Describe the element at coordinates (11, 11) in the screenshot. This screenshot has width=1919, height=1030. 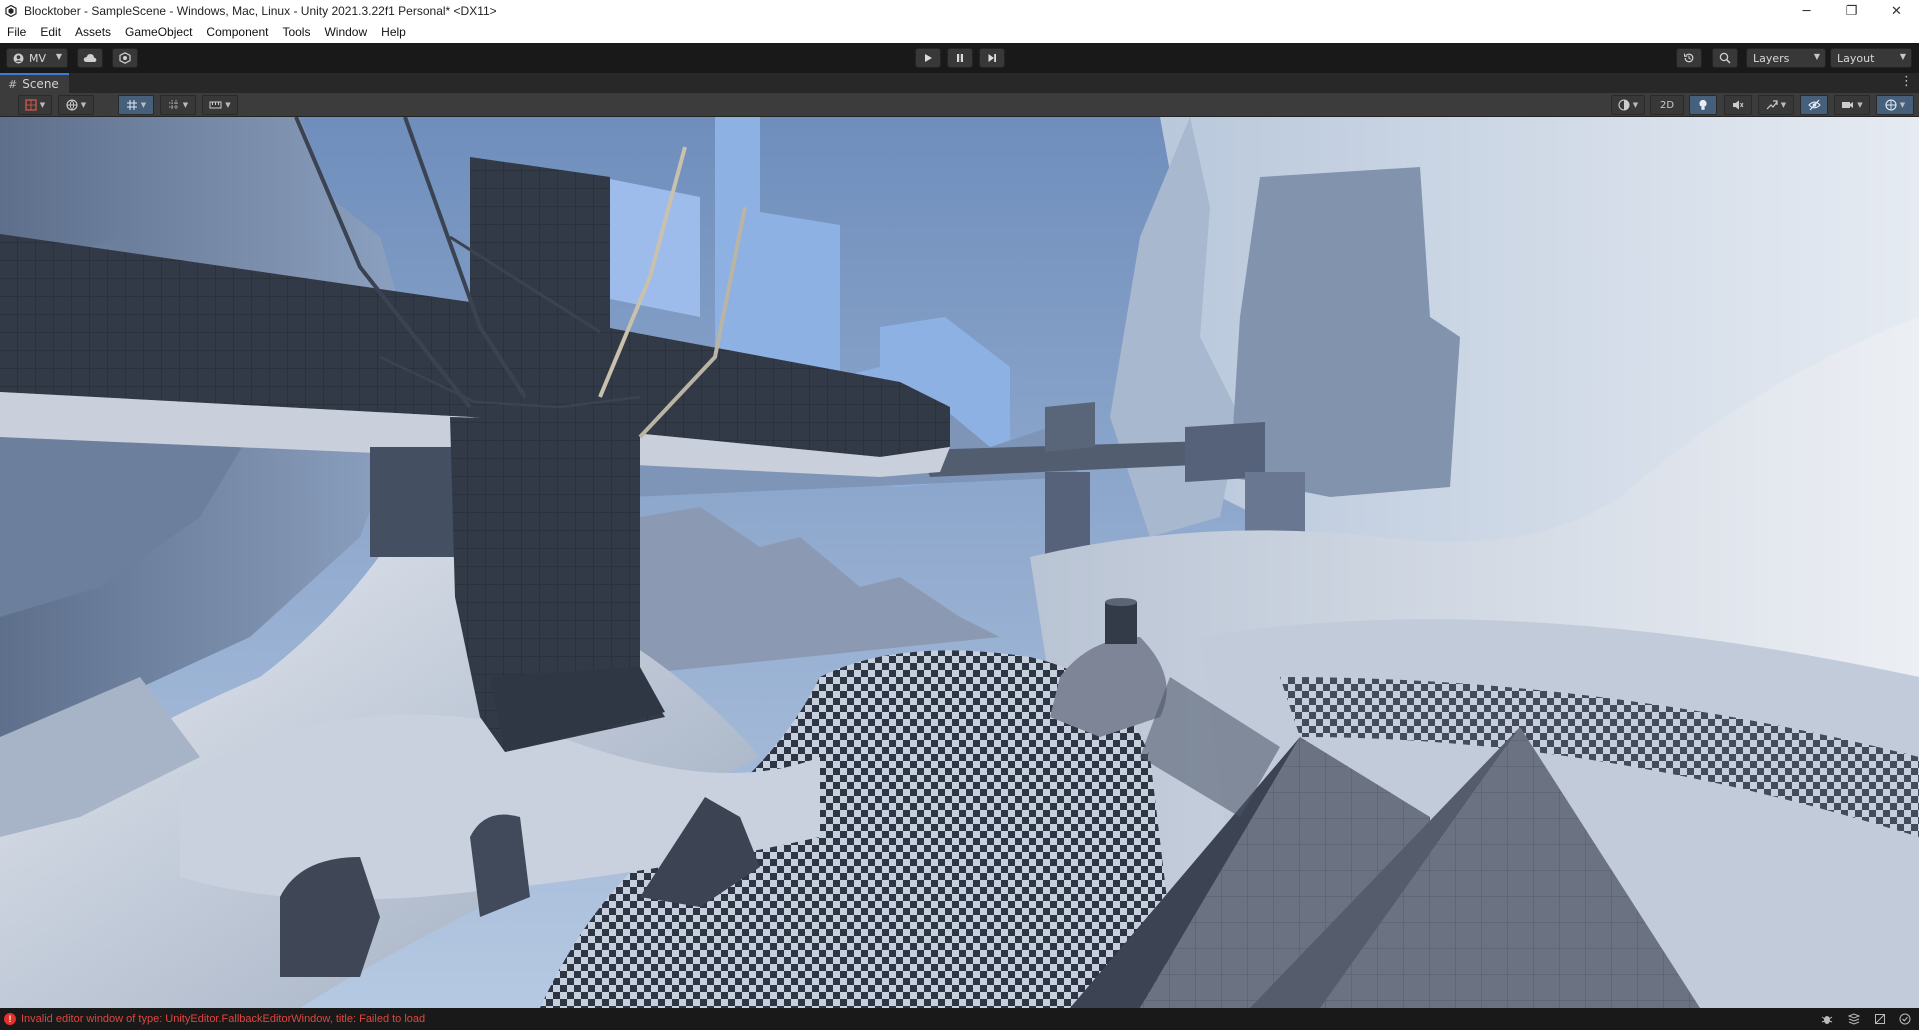
I see `unity-logo-icon` at that location.